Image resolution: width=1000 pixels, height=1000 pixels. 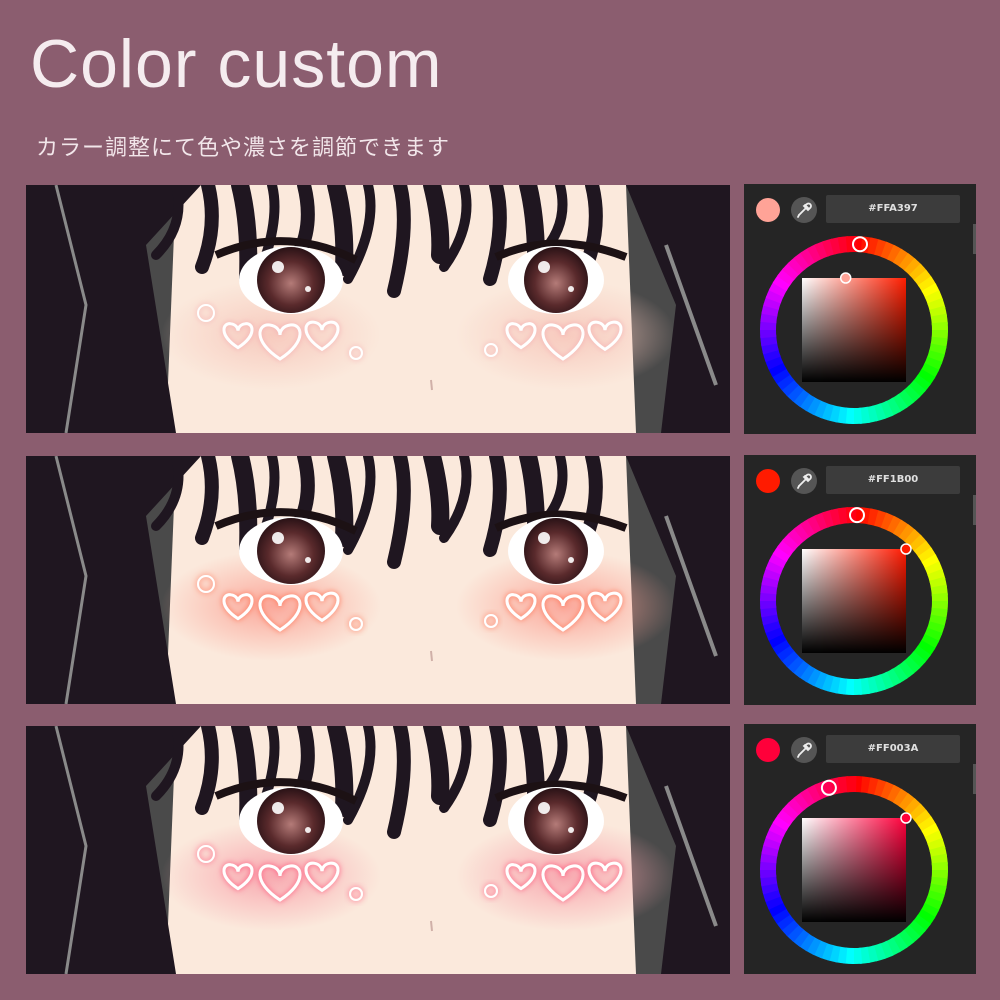 What do you see at coordinates (243, 148) in the screenshot?
I see `page-subtitle: カラー調整にて色や濃さを調節できます` at bounding box center [243, 148].